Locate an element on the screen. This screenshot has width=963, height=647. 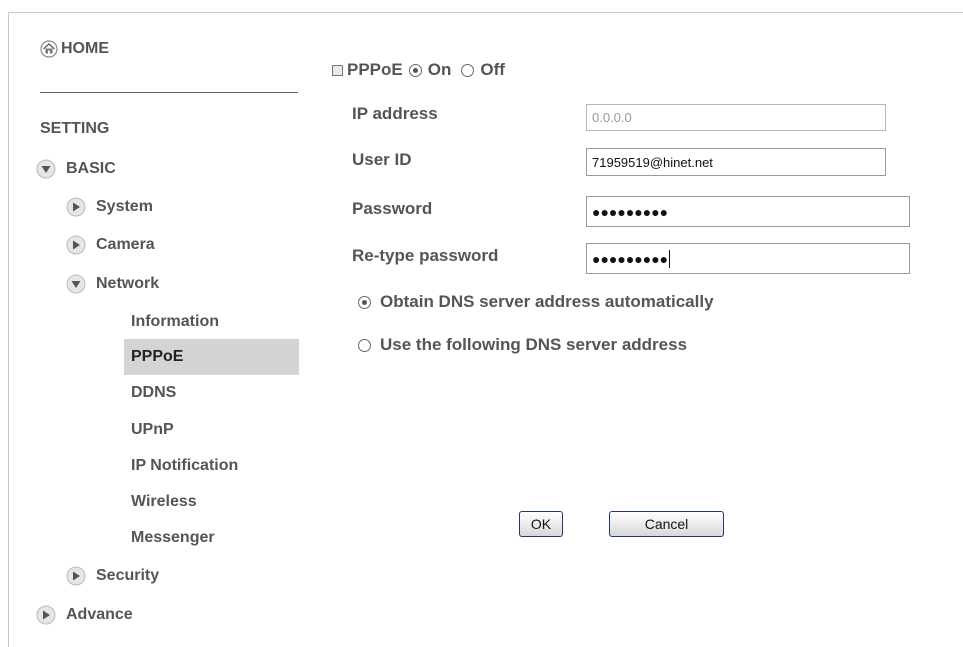
user-id-label: User ID is located at coordinates (382, 159).